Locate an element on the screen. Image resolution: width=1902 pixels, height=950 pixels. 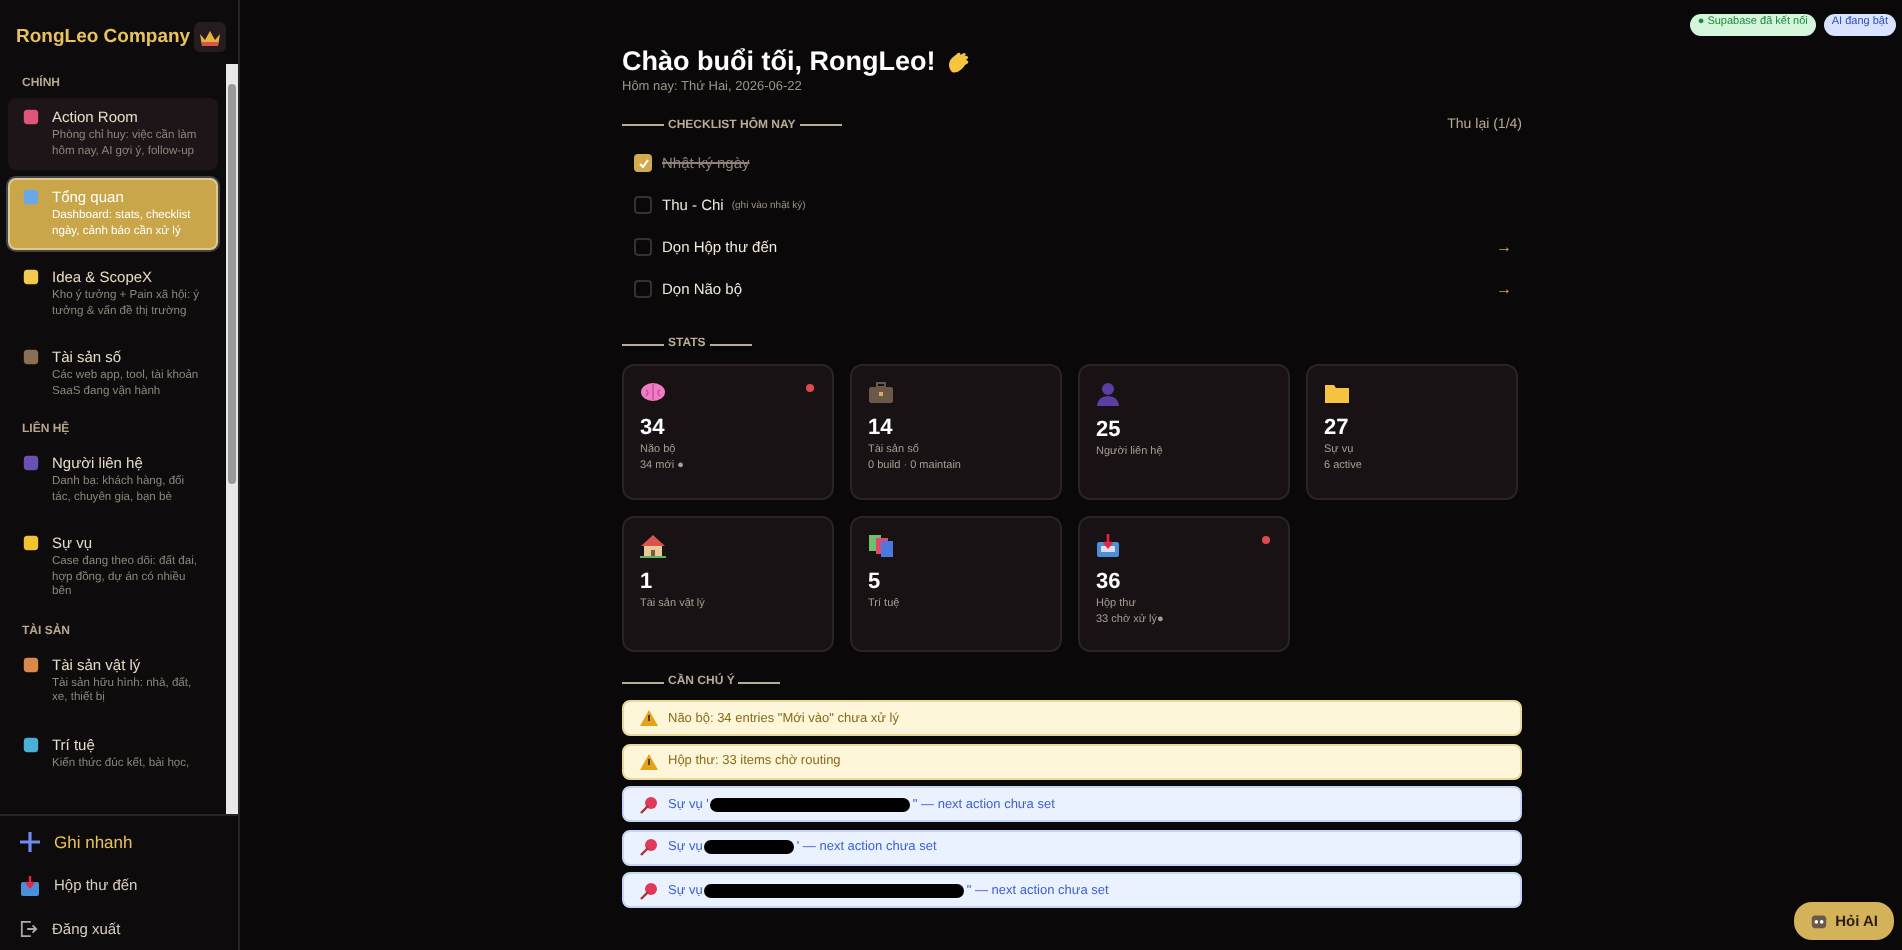
stat-value: 1 is located at coordinates (647, 582).